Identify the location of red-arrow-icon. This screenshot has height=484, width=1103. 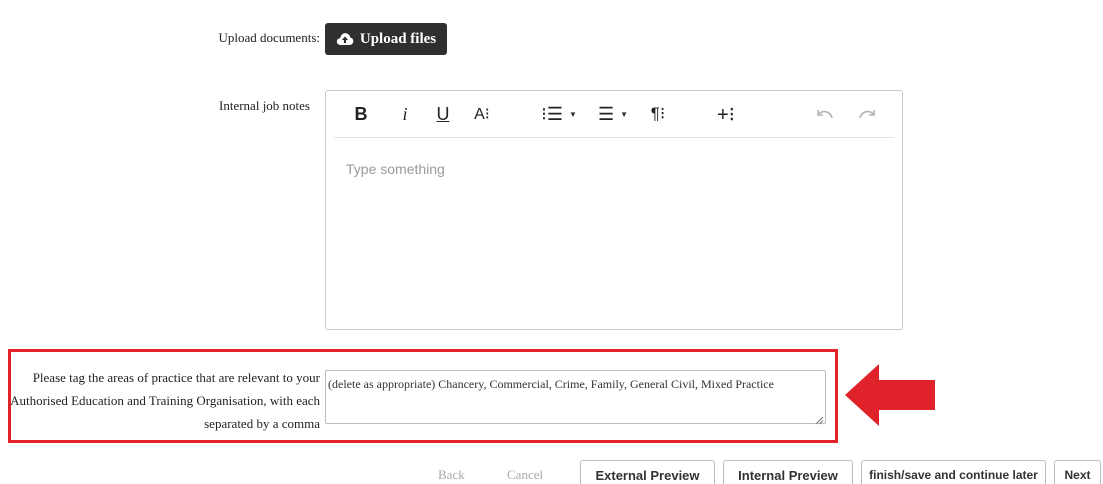
(891, 397).